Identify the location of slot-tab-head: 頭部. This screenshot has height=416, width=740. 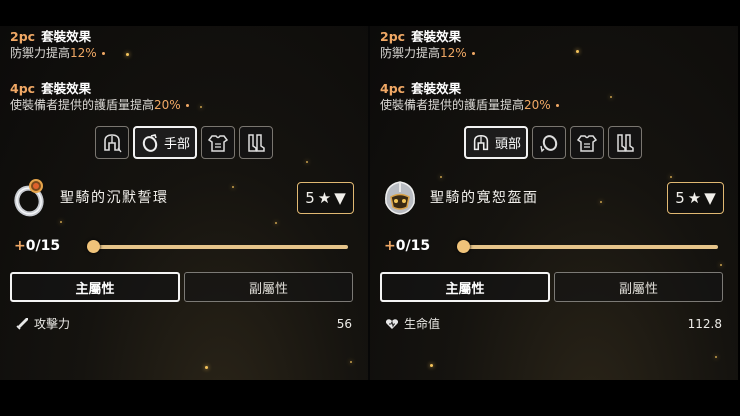
(496, 142).